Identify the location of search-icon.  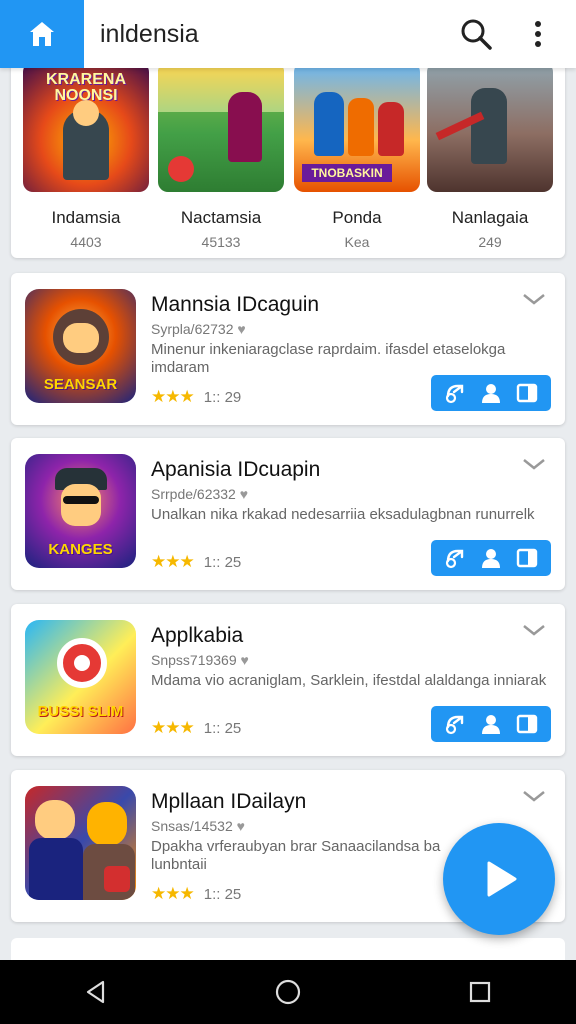
(476, 34).